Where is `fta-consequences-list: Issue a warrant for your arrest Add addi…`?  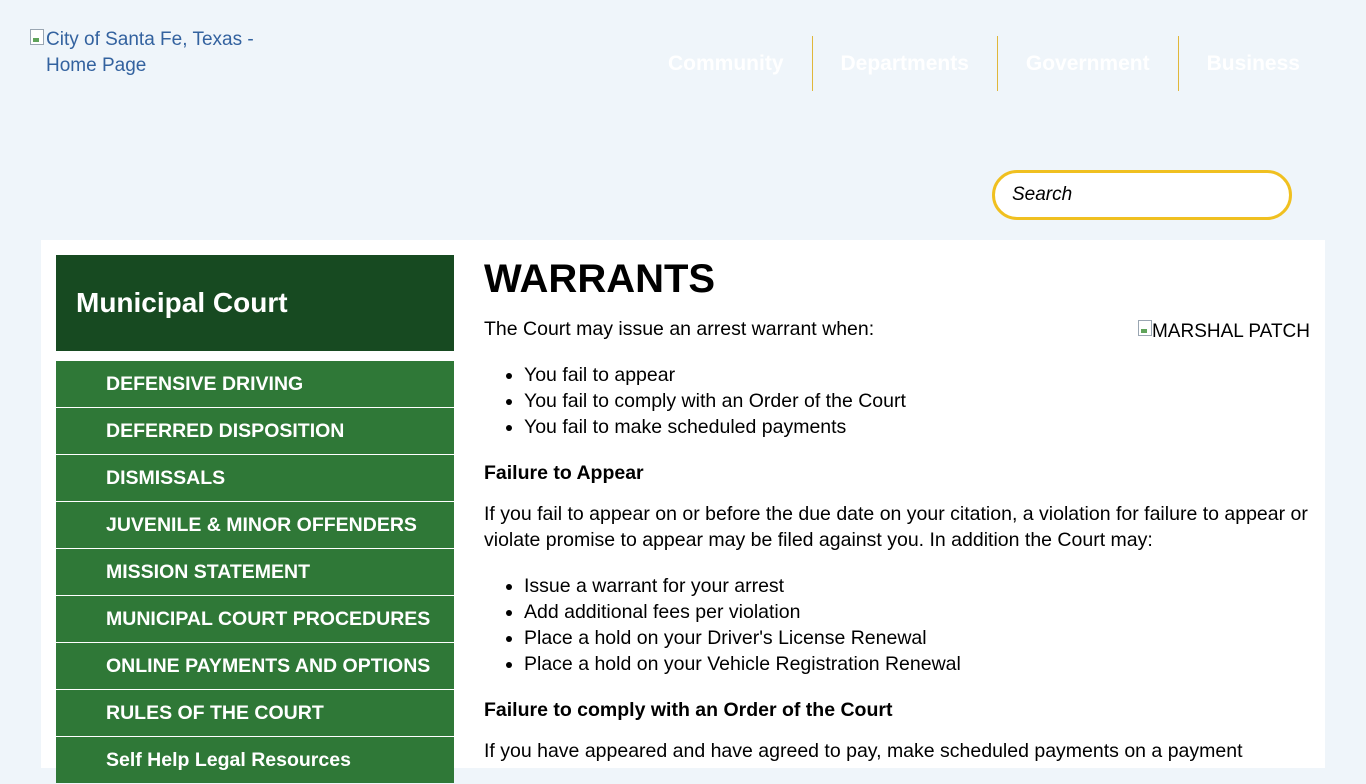 fta-consequences-list: Issue a warrant for your arrest Add addi… is located at coordinates (897, 625).